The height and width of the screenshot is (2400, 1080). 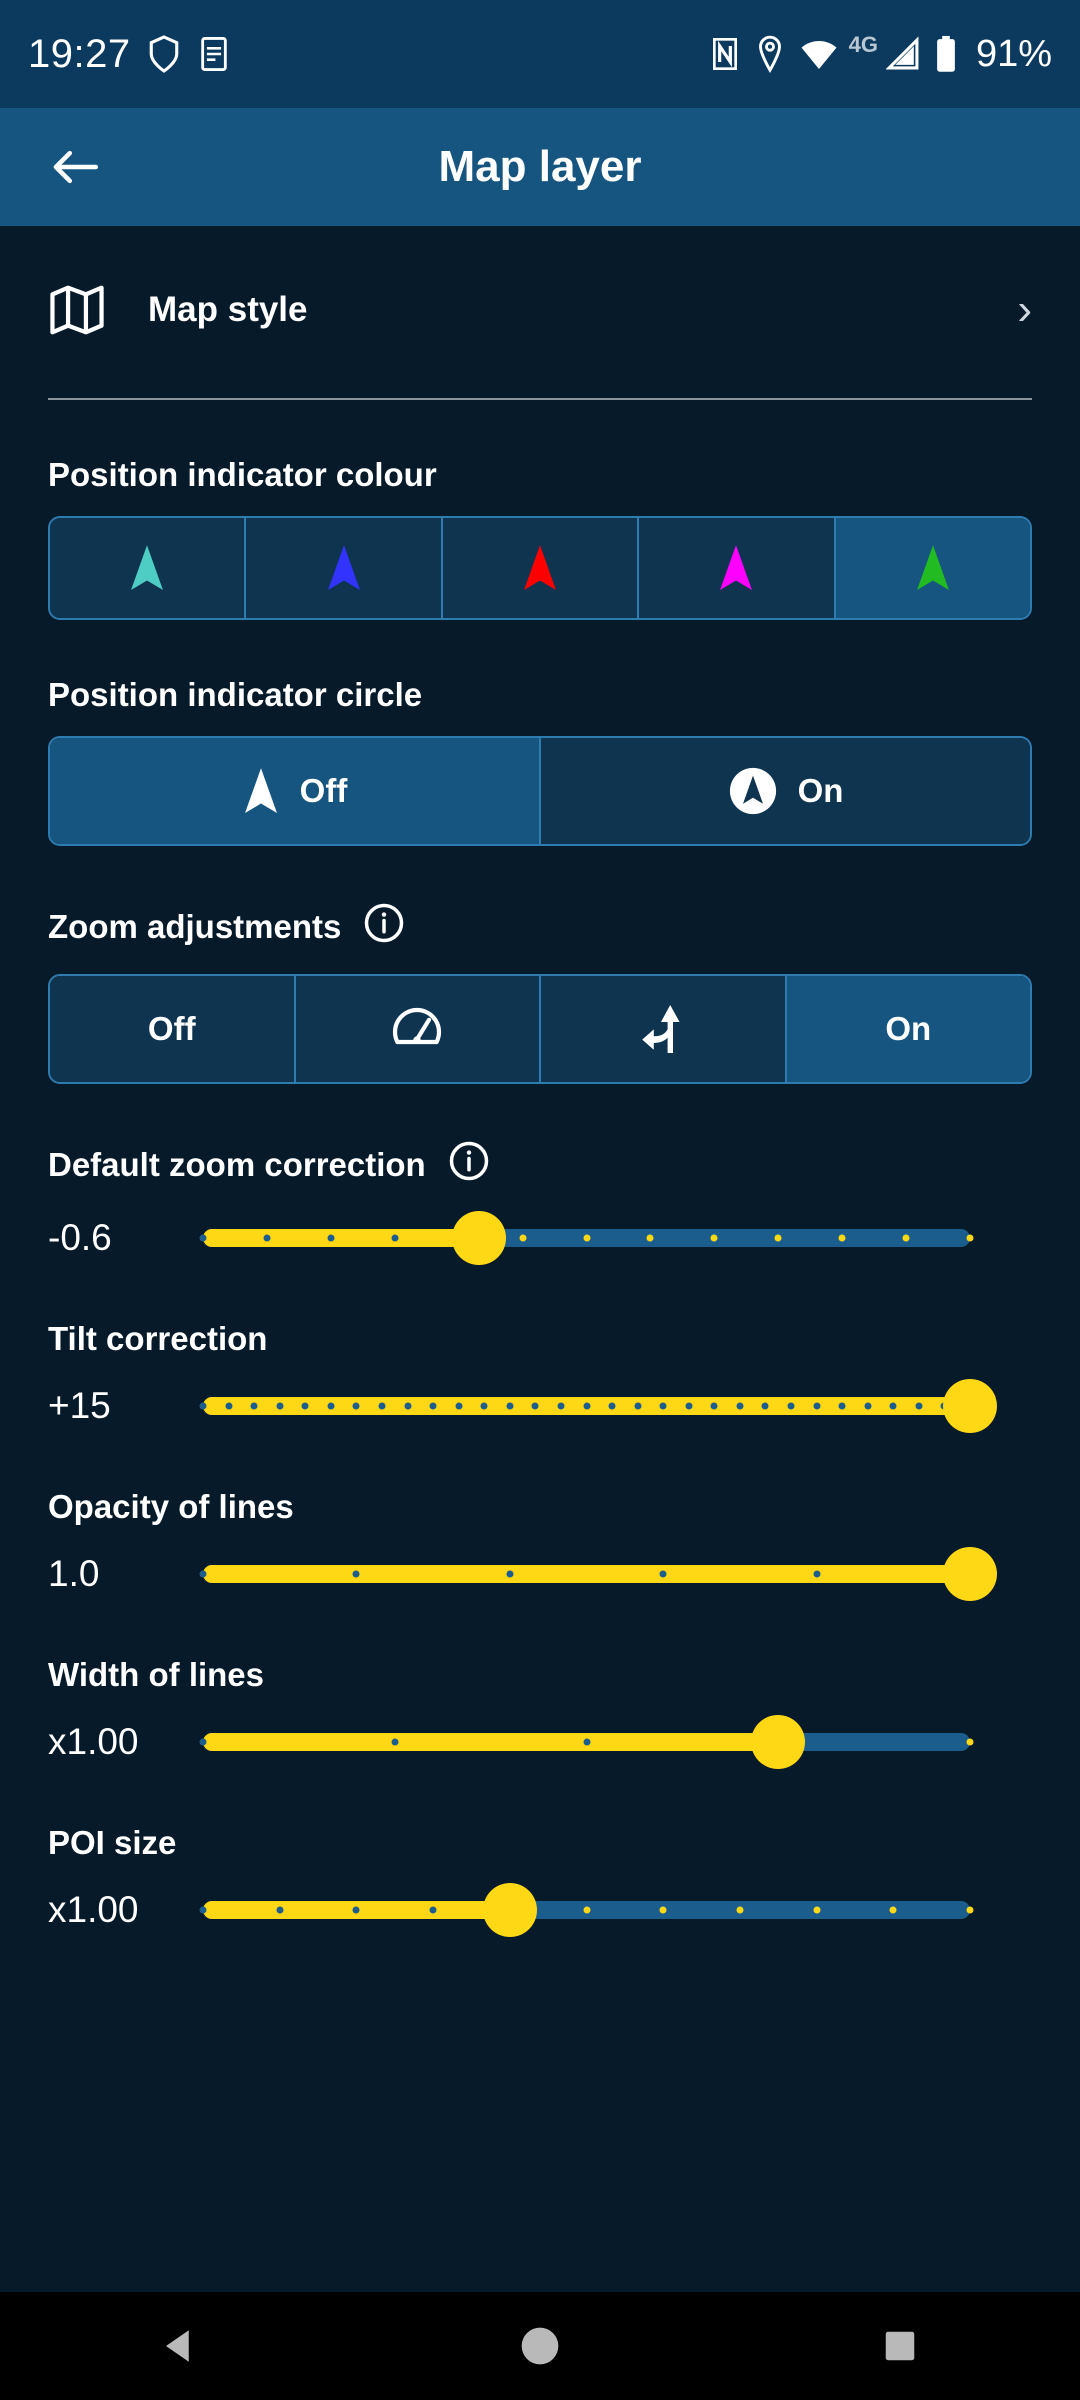 I want to click on turn-fork-icon, so click(x=660, y=1029).